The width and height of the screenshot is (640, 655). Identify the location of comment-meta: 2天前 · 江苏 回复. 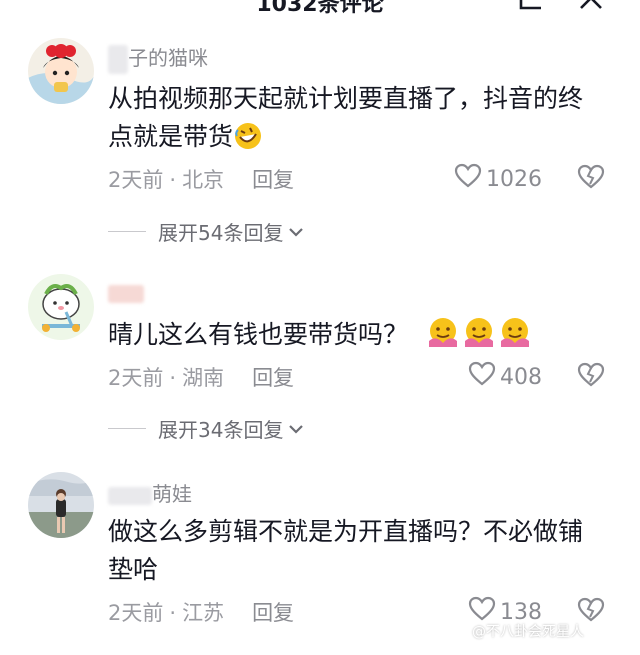
(201, 612).